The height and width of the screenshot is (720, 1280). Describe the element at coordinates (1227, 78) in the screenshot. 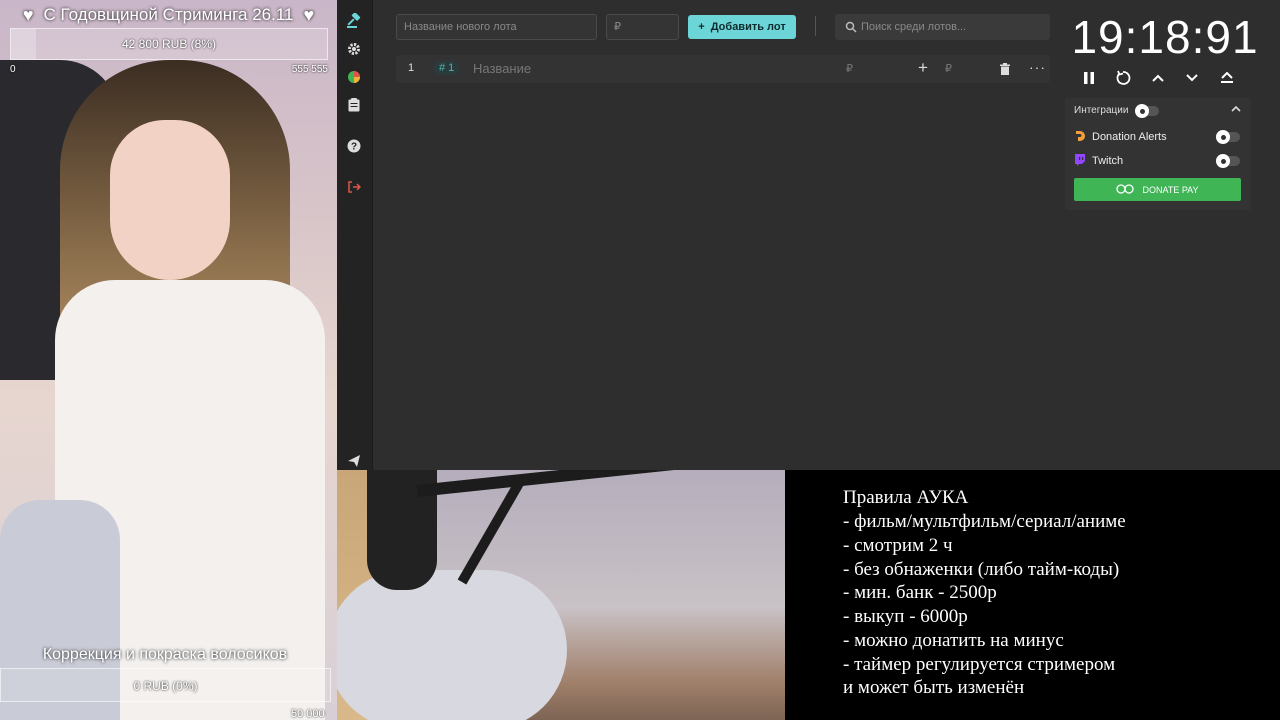

I see `double-chevron-up-icon` at that location.